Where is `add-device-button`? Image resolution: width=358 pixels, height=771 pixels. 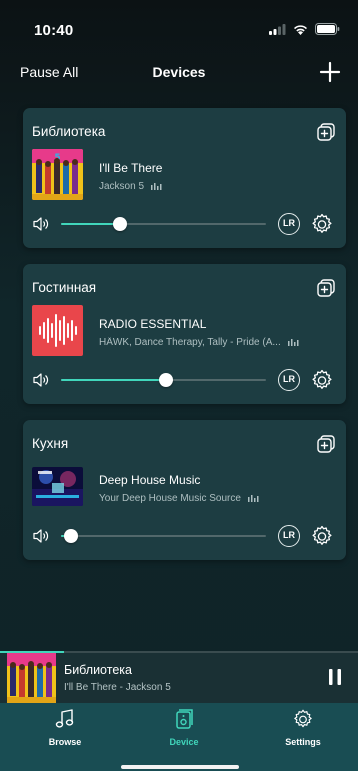 add-device-button is located at coordinates (330, 72).